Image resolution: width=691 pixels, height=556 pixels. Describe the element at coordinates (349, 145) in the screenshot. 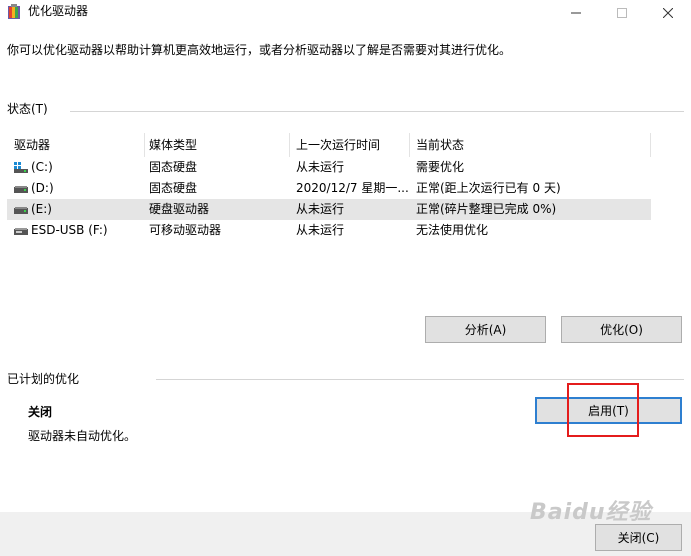

I see `column-header-last-run: 上一次运行时间` at that location.